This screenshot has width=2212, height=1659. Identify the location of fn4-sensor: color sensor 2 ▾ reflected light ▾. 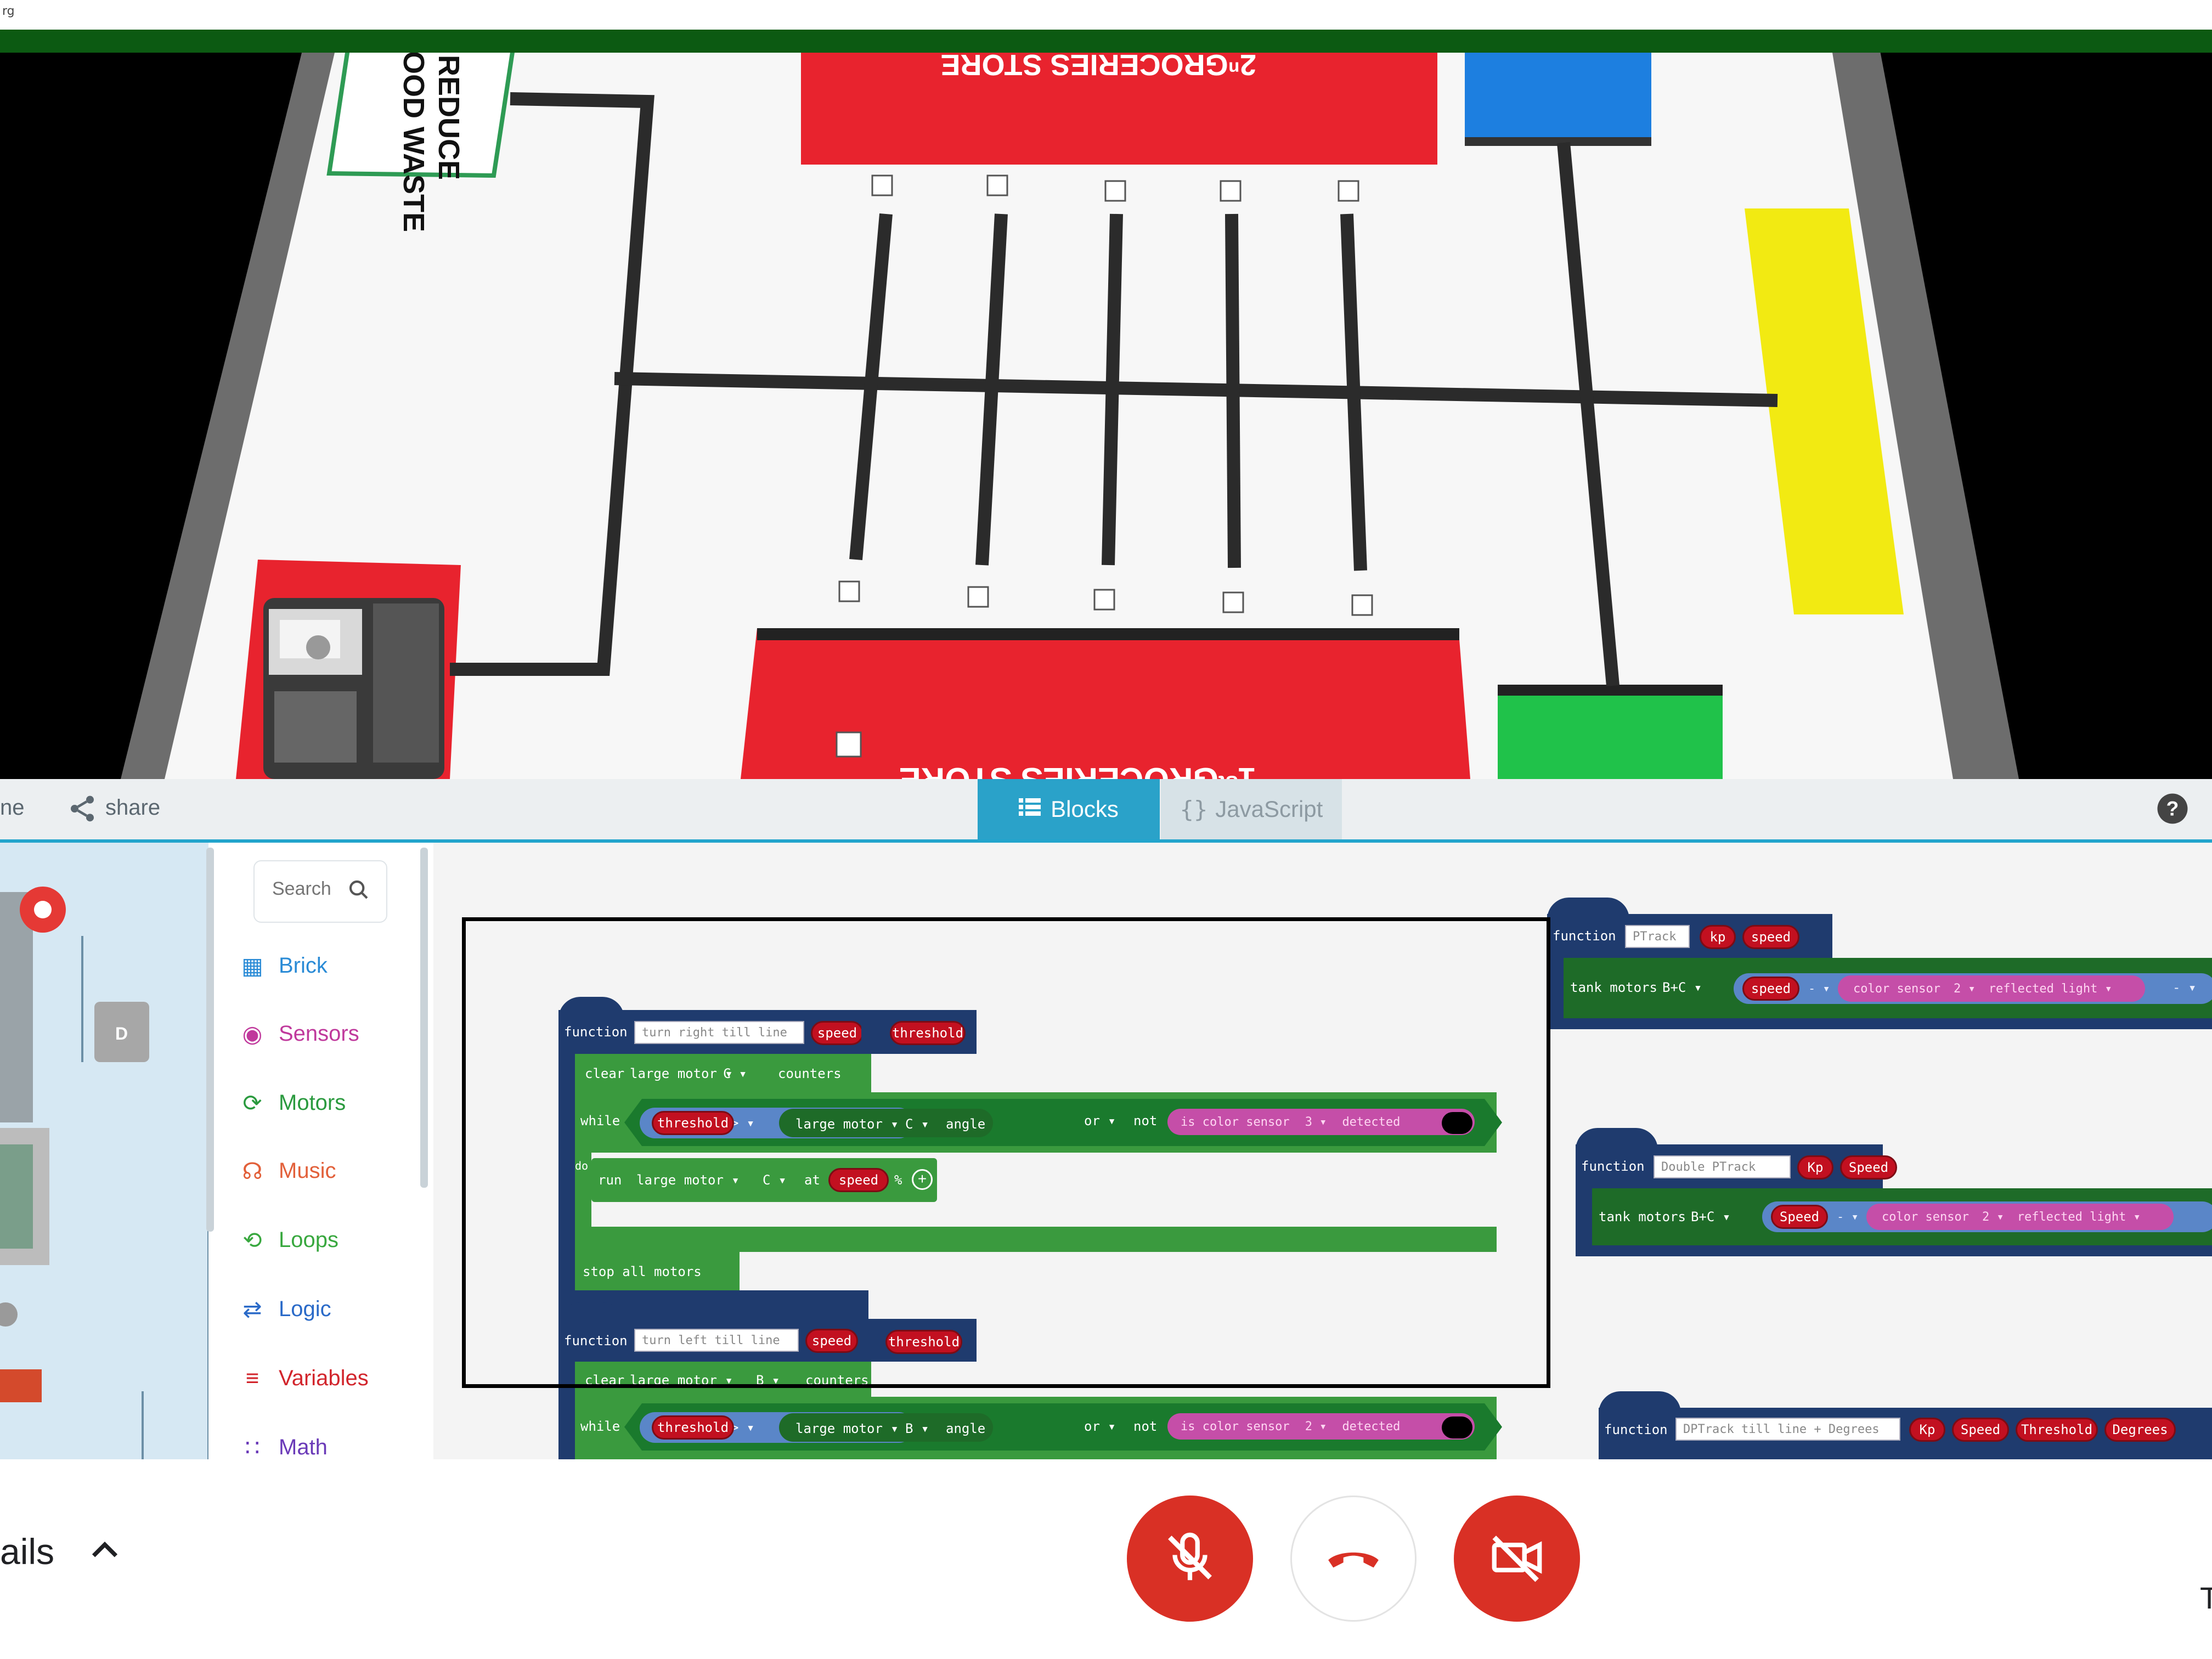
(2020, 1217).